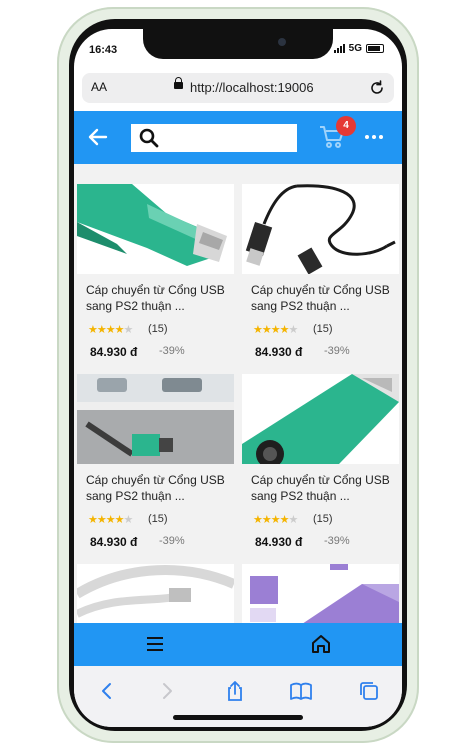 The height and width of the screenshot is (751, 466). What do you see at coordinates (369, 691) in the screenshot?
I see `tabs-icon` at bounding box center [369, 691].